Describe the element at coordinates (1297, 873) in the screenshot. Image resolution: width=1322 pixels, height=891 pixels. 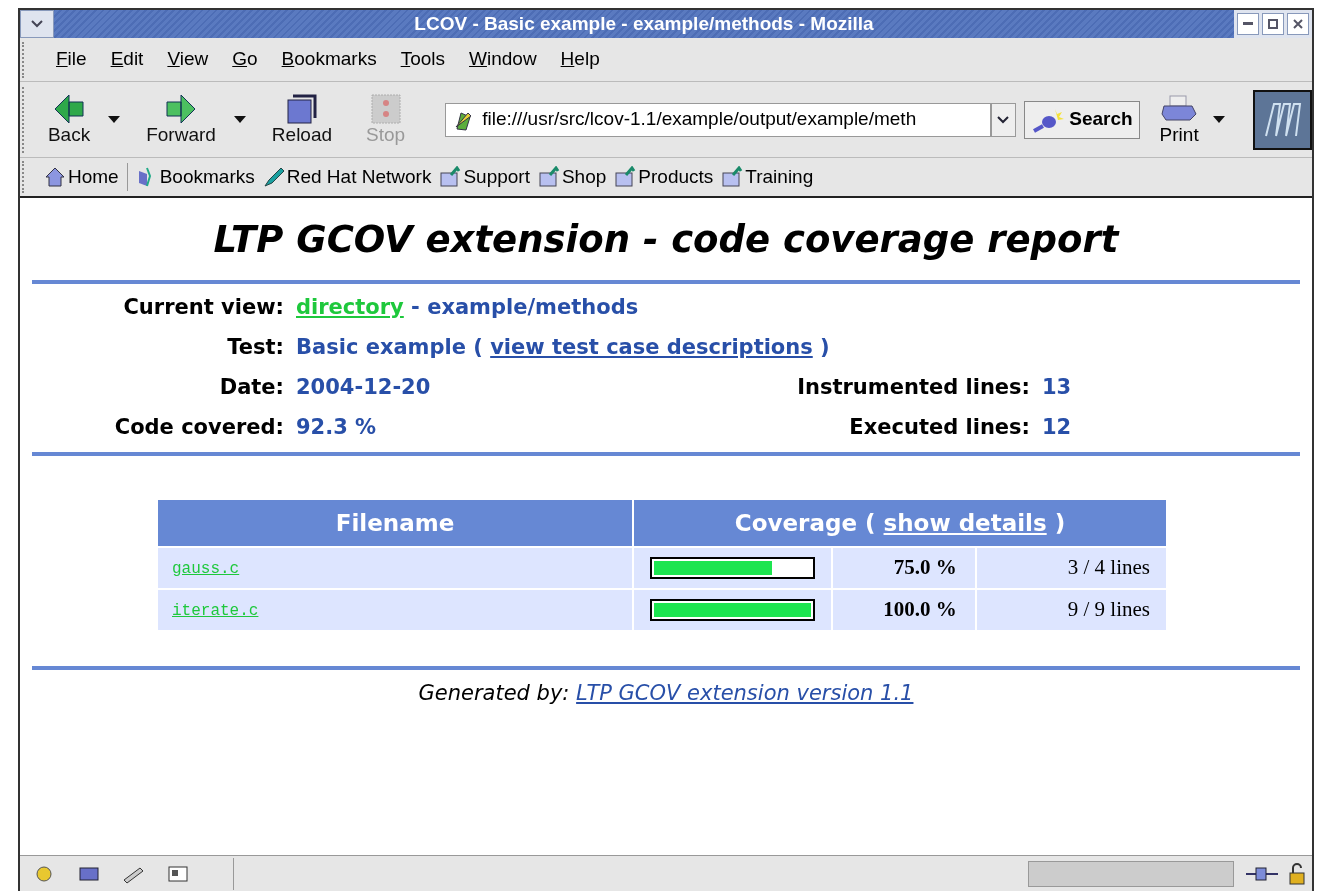
I see `padlock-icon` at that location.